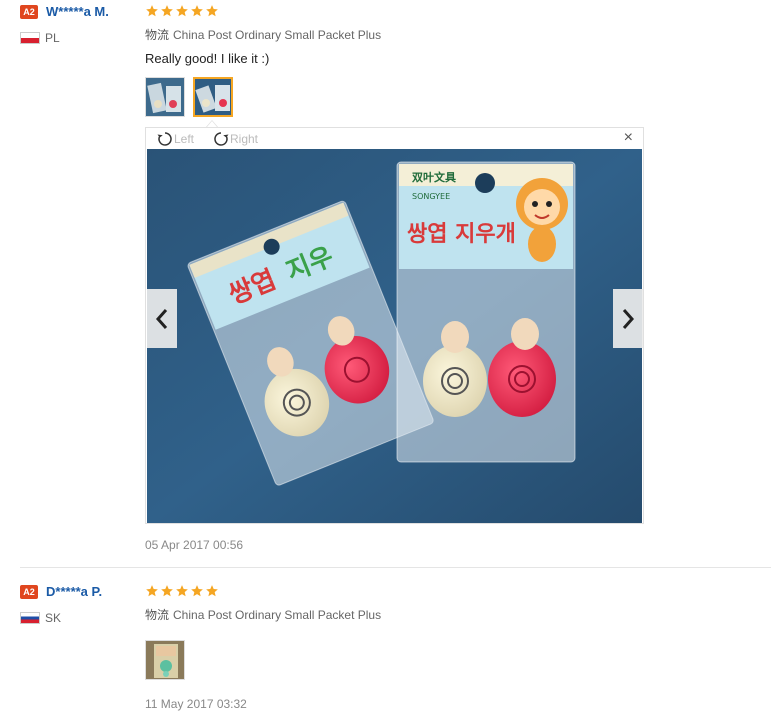  I want to click on package-right-korean: 쌍엽 지우개, so click(461, 234).